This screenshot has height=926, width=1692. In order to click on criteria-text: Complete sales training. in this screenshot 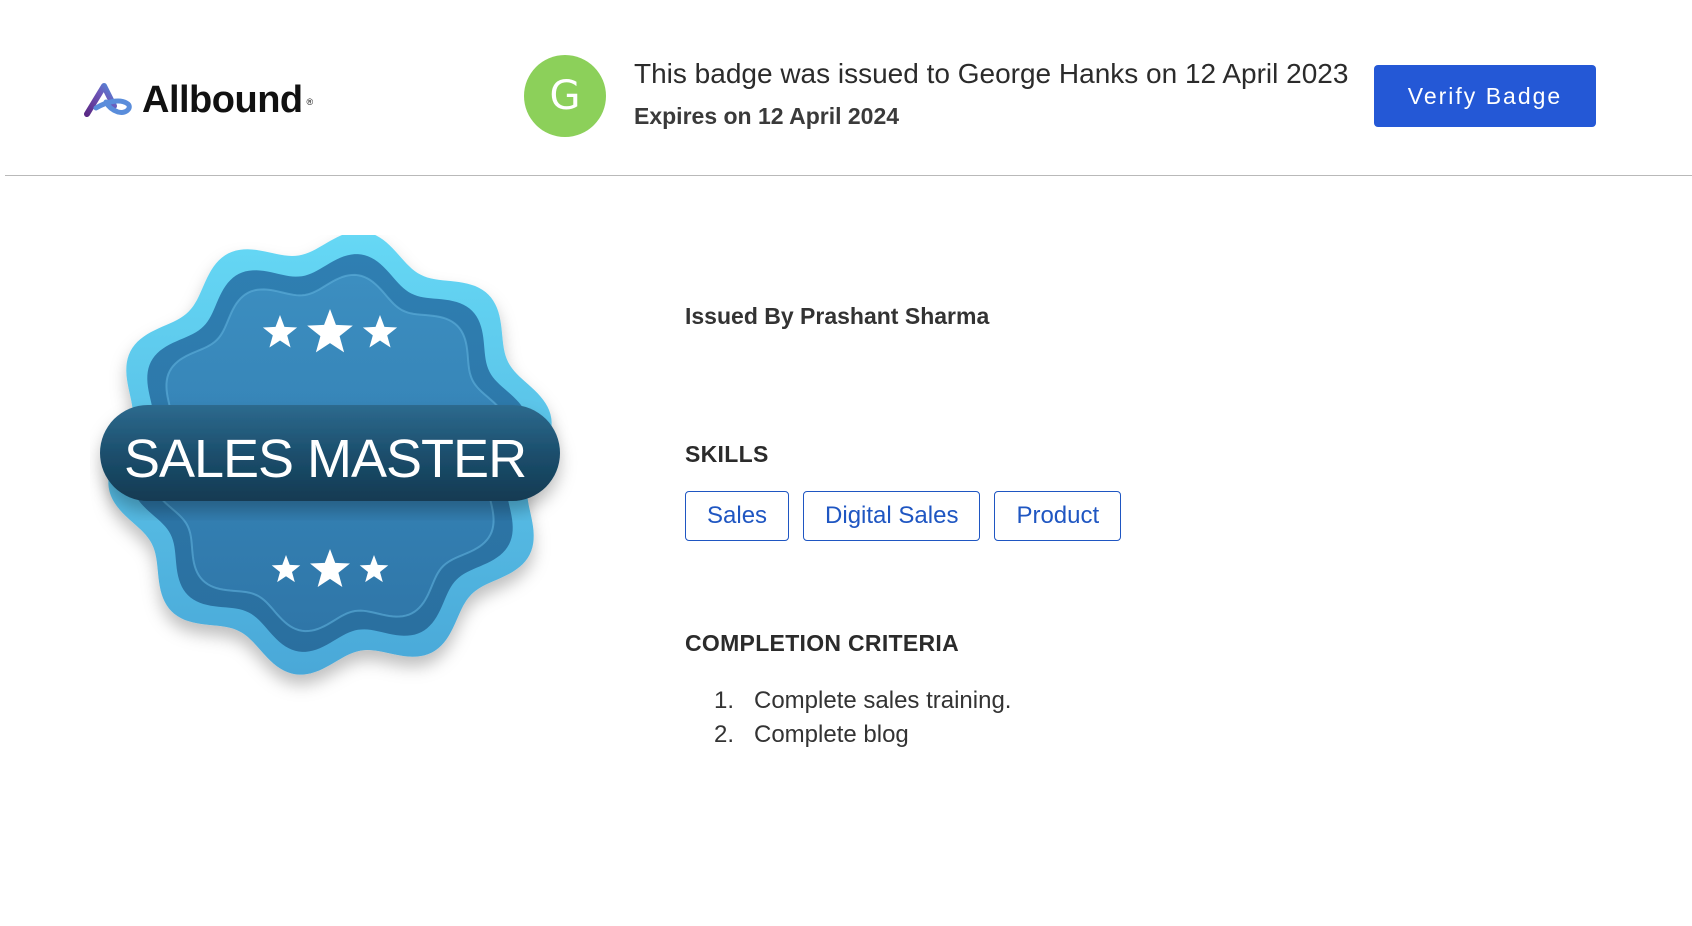, I will do `click(883, 700)`.